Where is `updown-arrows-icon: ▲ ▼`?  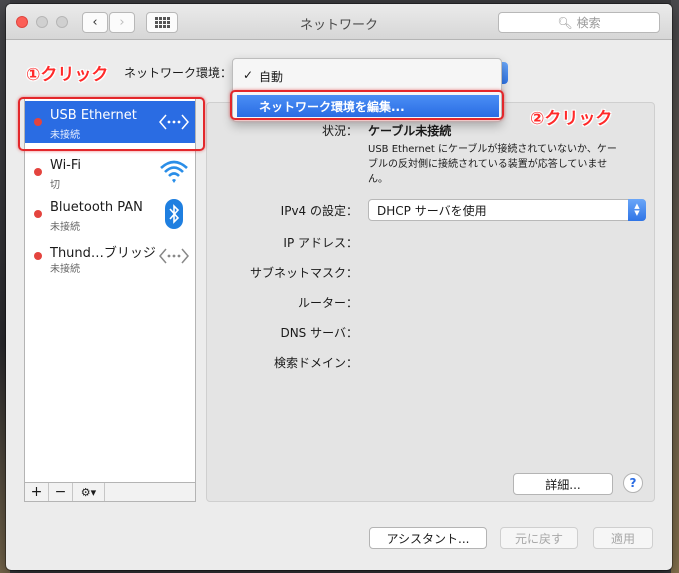
updown-arrows-icon: ▲ ▼ is located at coordinates (637, 210).